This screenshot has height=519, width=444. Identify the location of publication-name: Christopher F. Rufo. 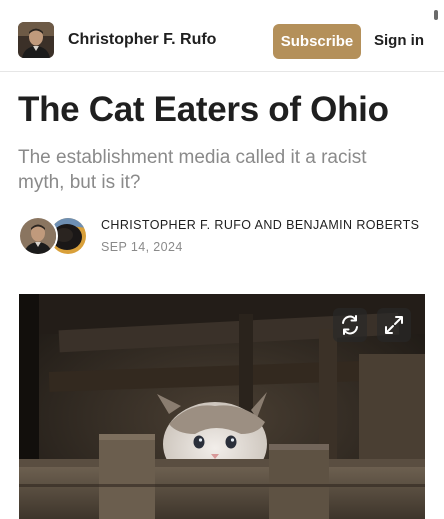
(142, 40).